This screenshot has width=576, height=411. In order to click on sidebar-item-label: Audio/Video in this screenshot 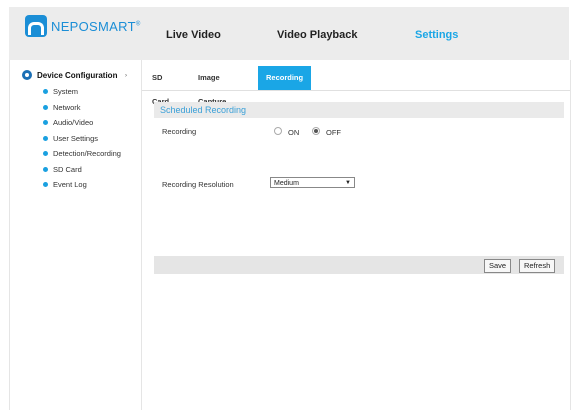, I will do `click(73, 123)`.